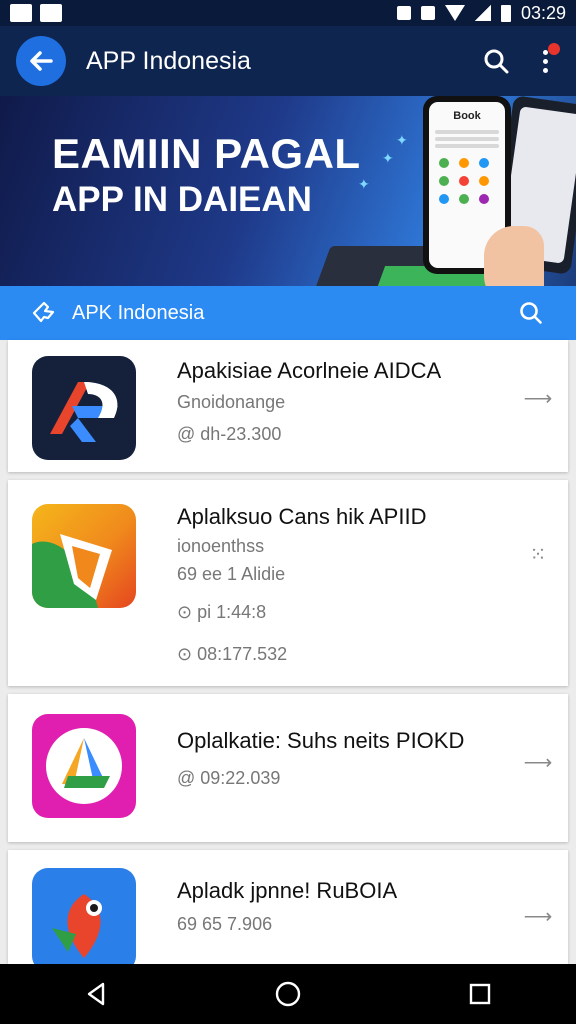 The height and width of the screenshot is (1024, 576). Describe the element at coordinates (231, 402) in the screenshot. I see `app-subtitle: Gnoidonange` at that location.